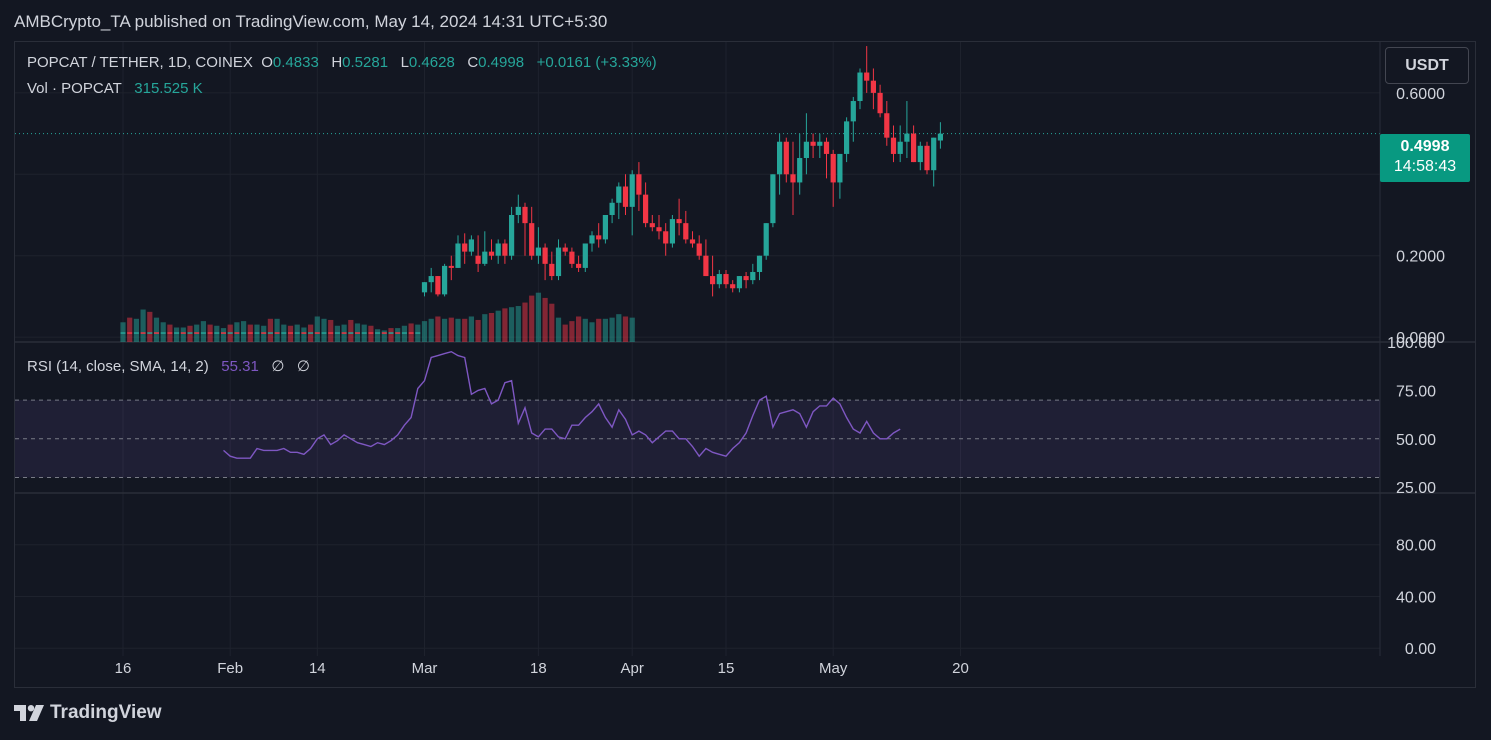 This screenshot has width=1491, height=740. Describe the element at coordinates (1420, 649) in the screenshot. I see `lower-tick-label: 0.00` at that location.